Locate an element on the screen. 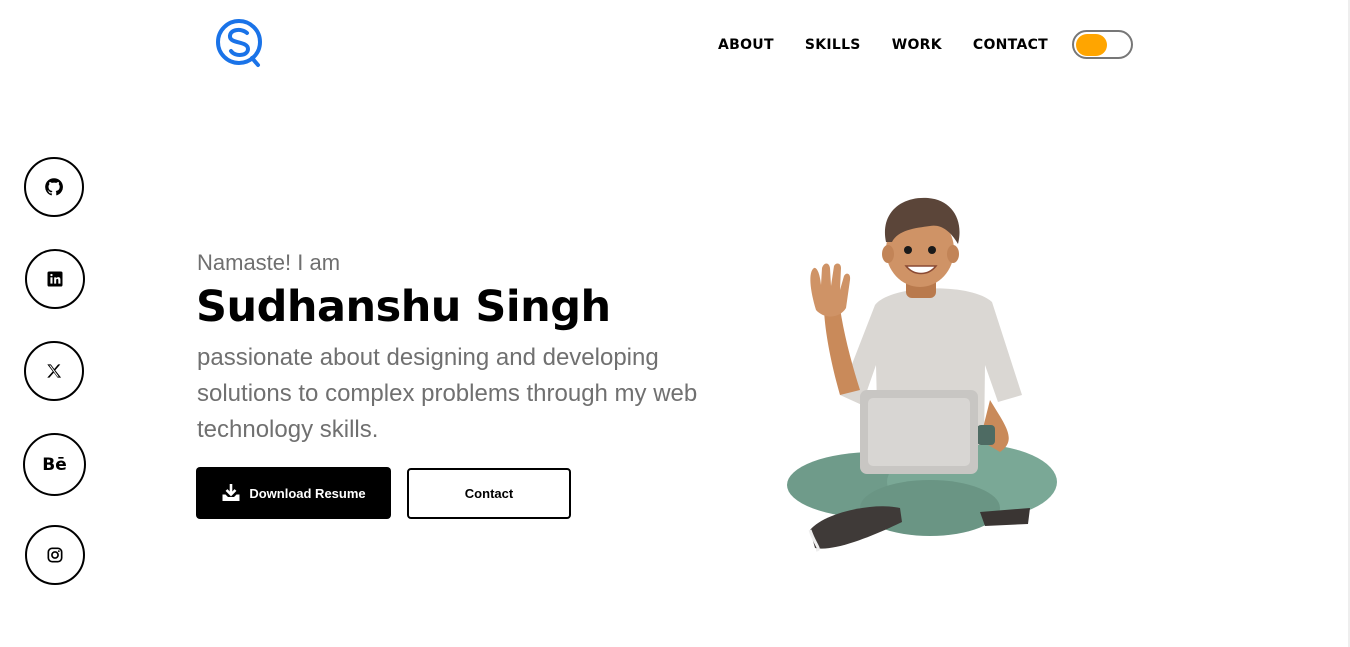 Image resolution: width=1350 pixels, height=647 pixels. behance-link: Bē is located at coordinates (54, 464).